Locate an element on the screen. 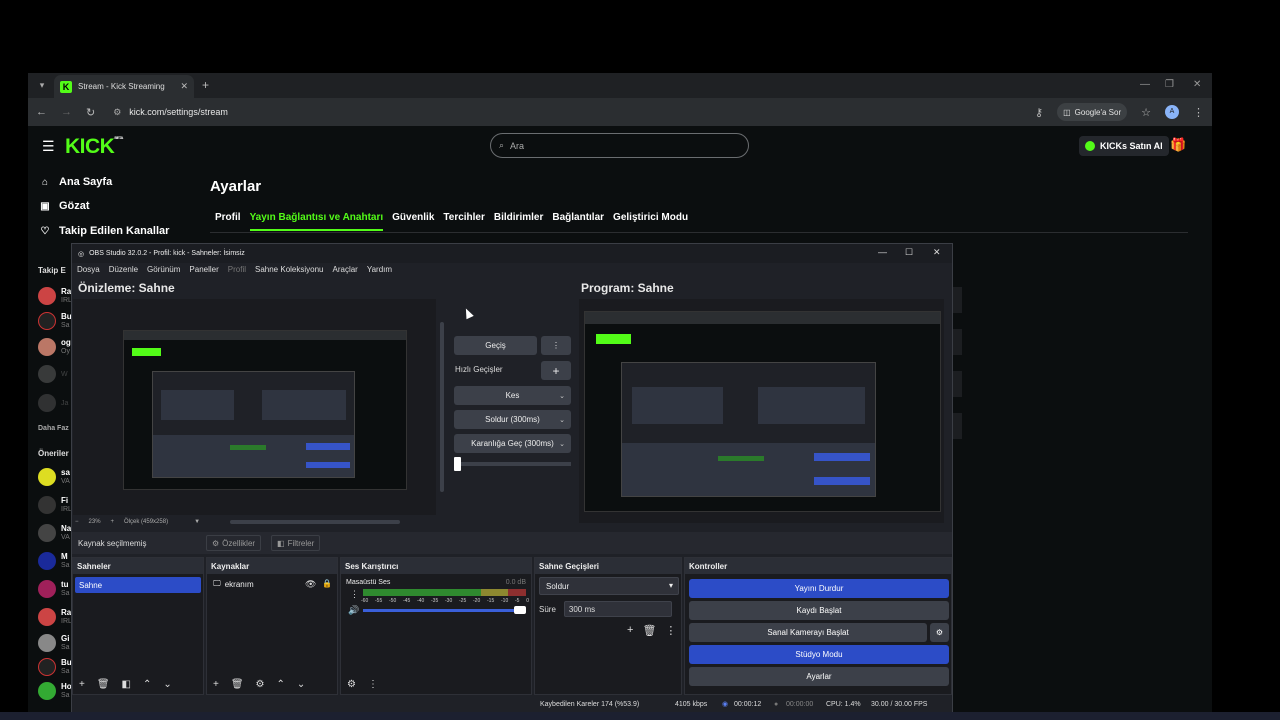 This screenshot has height=720, width=1280. obs-maximize-icon: ☐ is located at coordinates (909, 252).